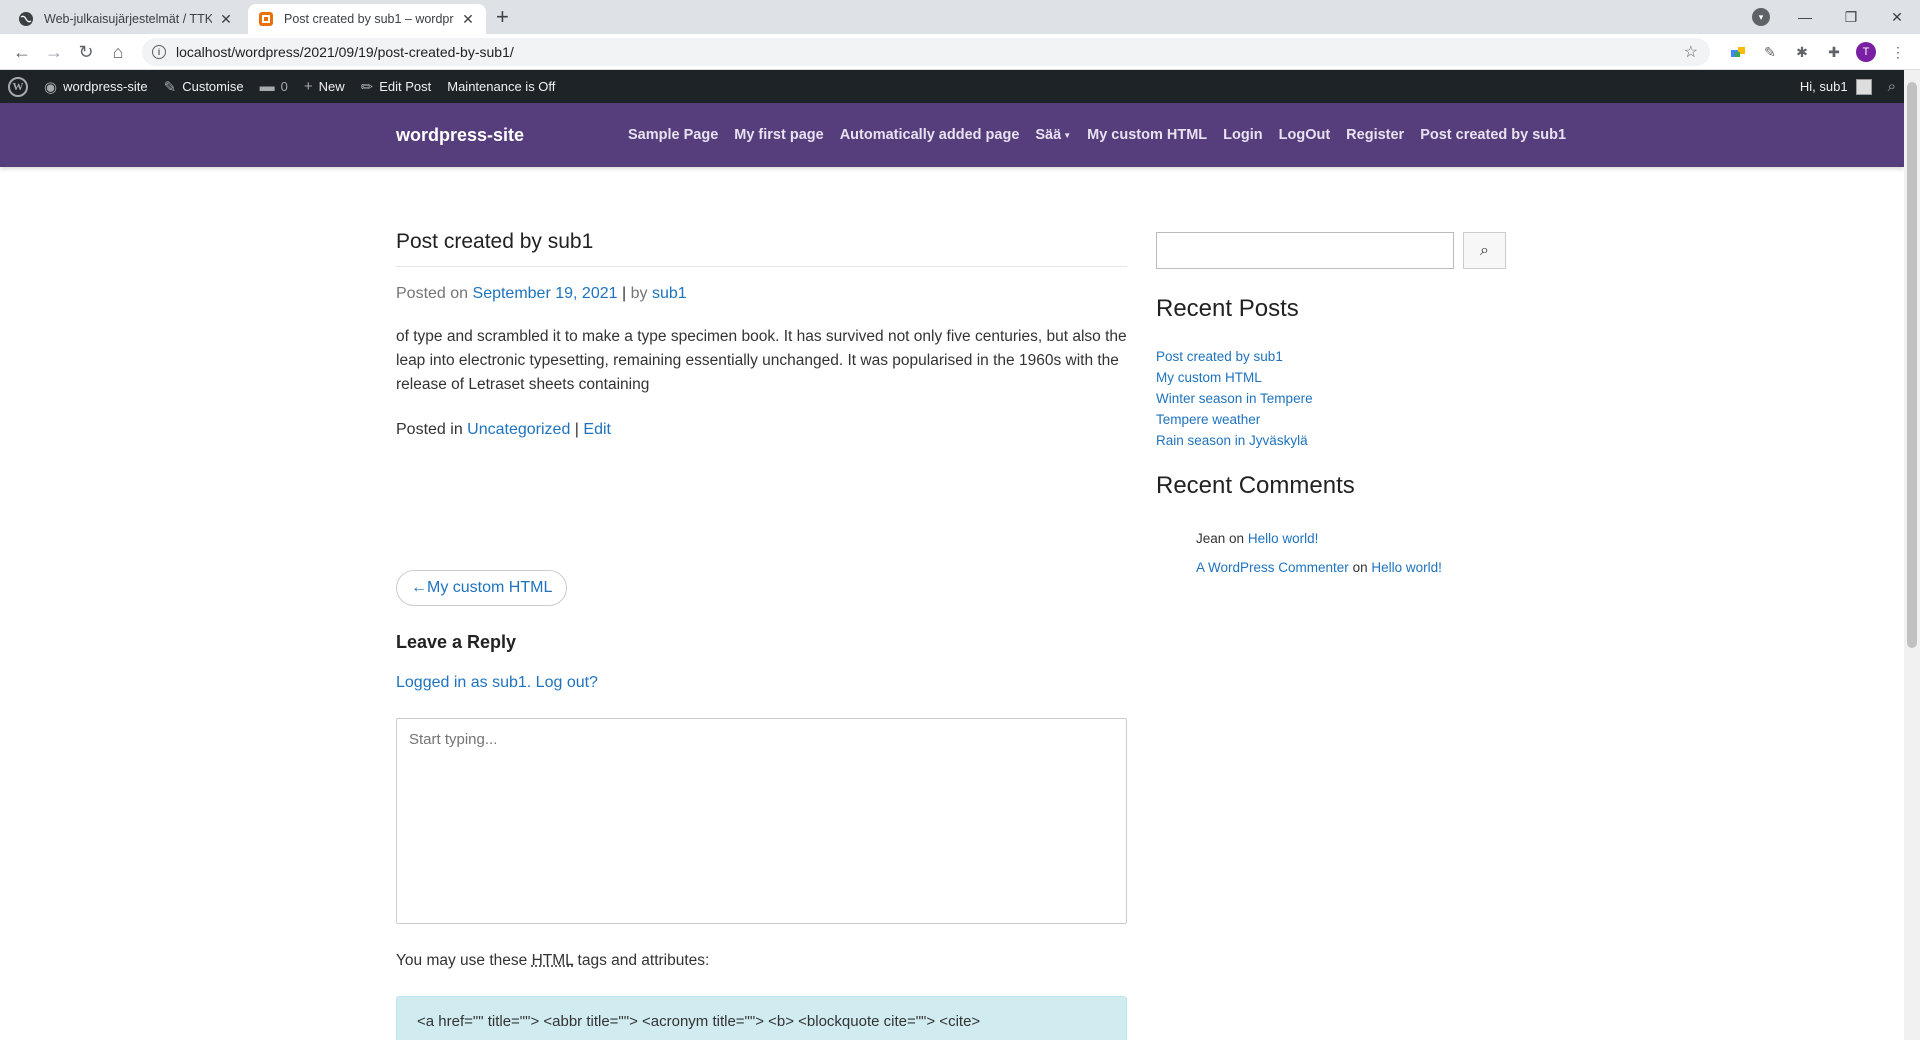 The image size is (1920, 1040). I want to click on extension-colorful-icon, so click(1738, 52).